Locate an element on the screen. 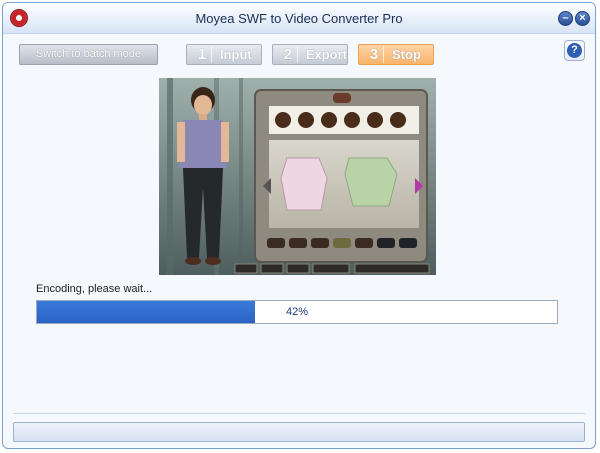 Image resolution: width=600 pixels, height=453 pixels. encoding-progress-bar: 42% is located at coordinates (297, 312).